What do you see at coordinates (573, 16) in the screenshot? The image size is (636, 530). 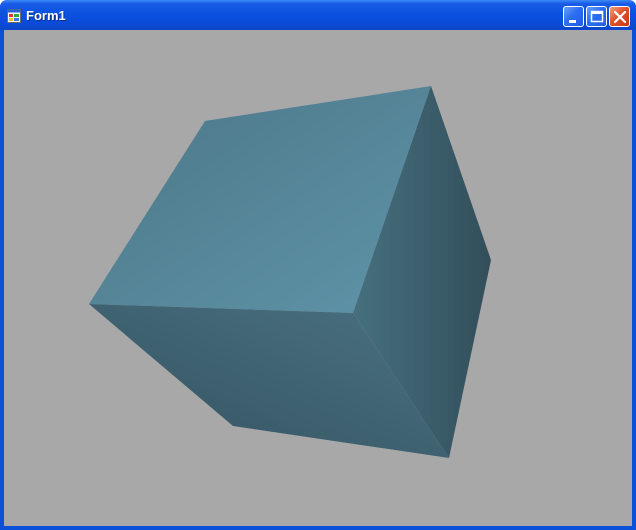 I see `minimize-button` at bounding box center [573, 16].